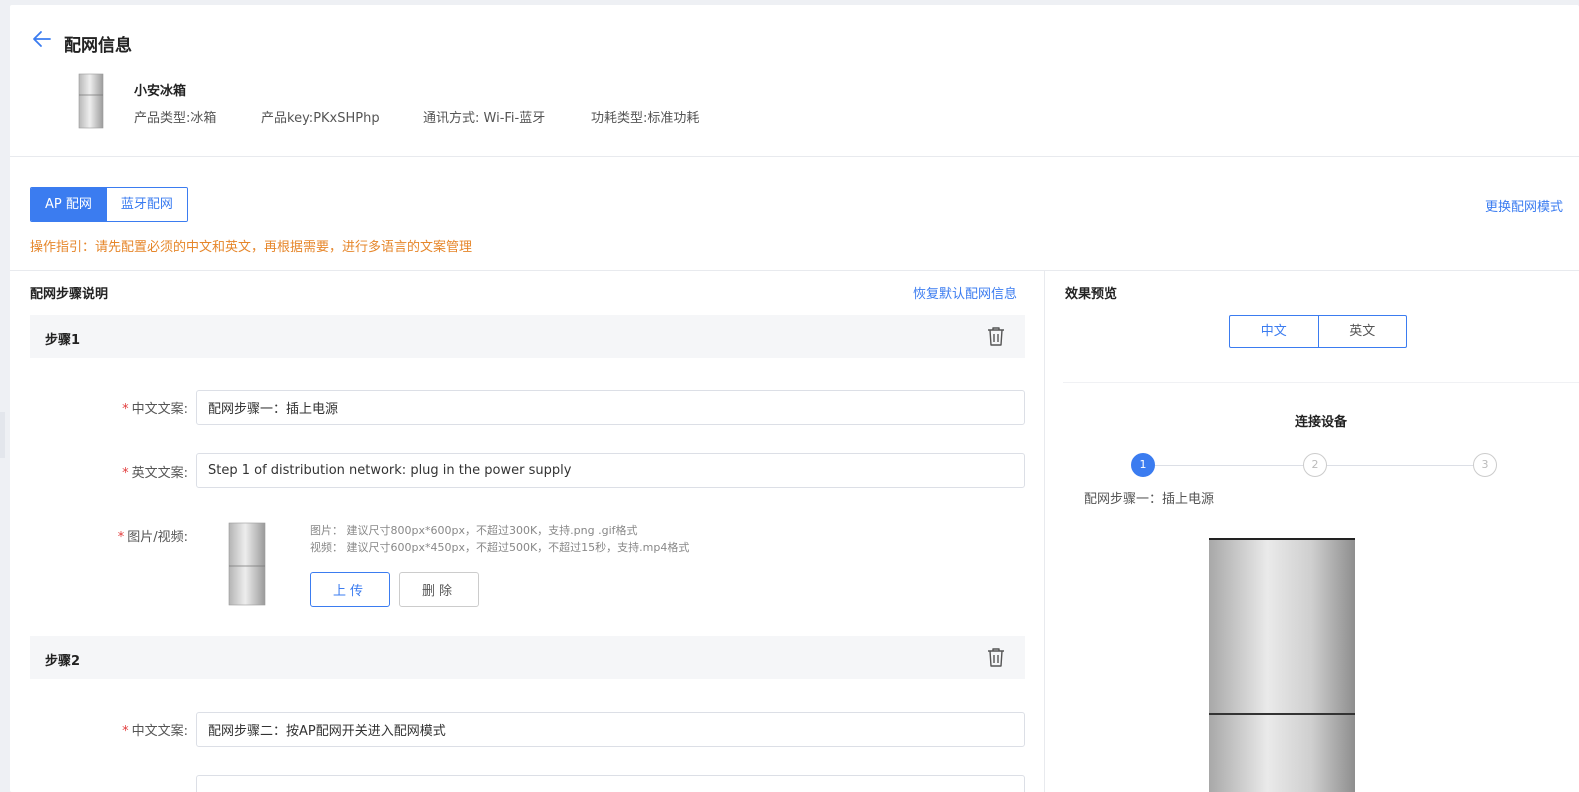 Image resolution: width=1579 pixels, height=792 pixels. Describe the element at coordinates (42, 39) in the screenshot. I see `back-arrow-icon` at that location.